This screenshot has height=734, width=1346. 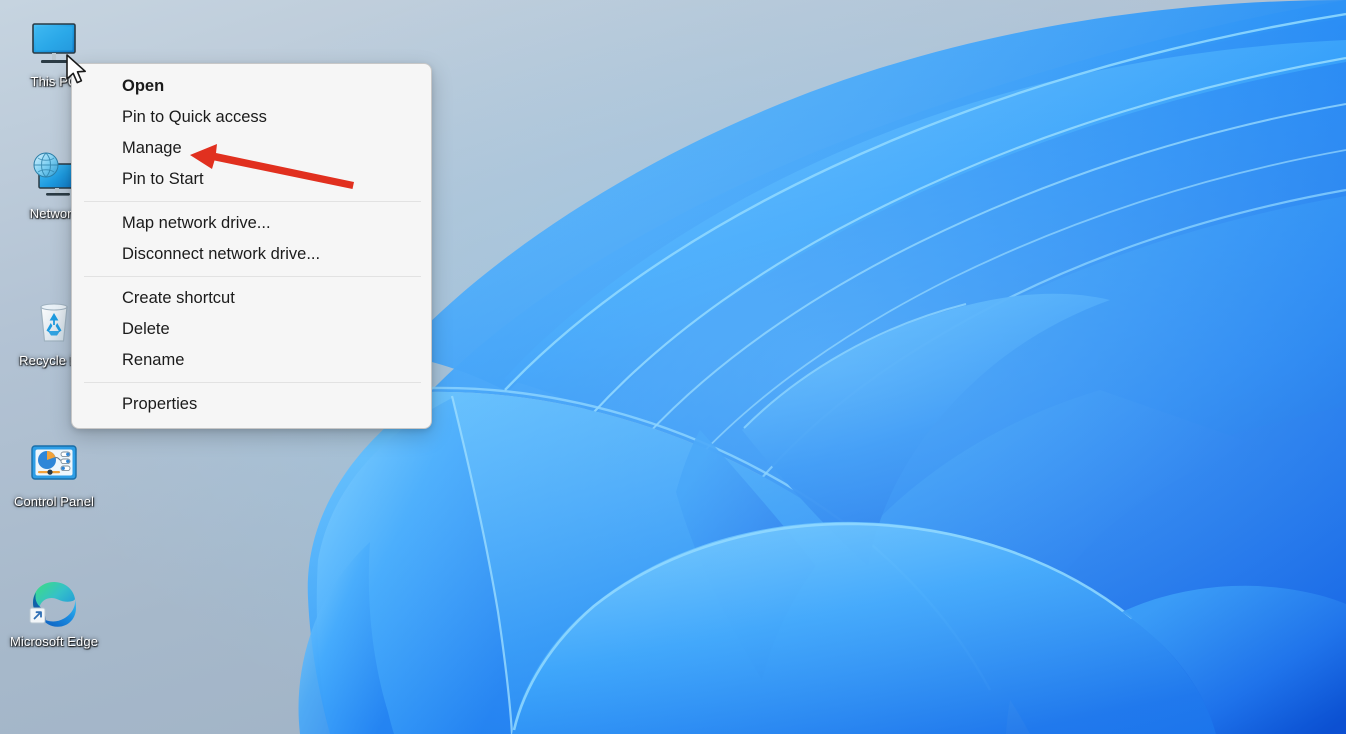 I want to click on desktop-icon-control-panel: Control Panel, so click(x=54, y=474).